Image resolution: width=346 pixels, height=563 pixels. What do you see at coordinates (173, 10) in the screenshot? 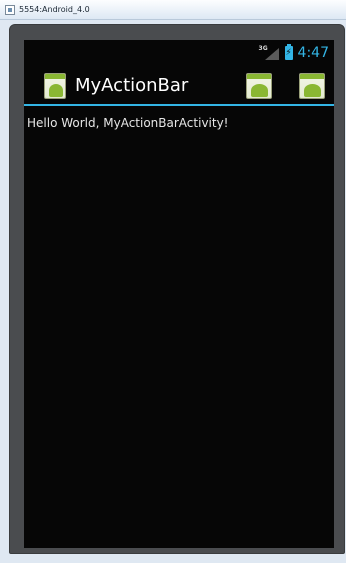
I see `window-titlebar: 5554:Android_4.0` at bounding box center [173, 10].